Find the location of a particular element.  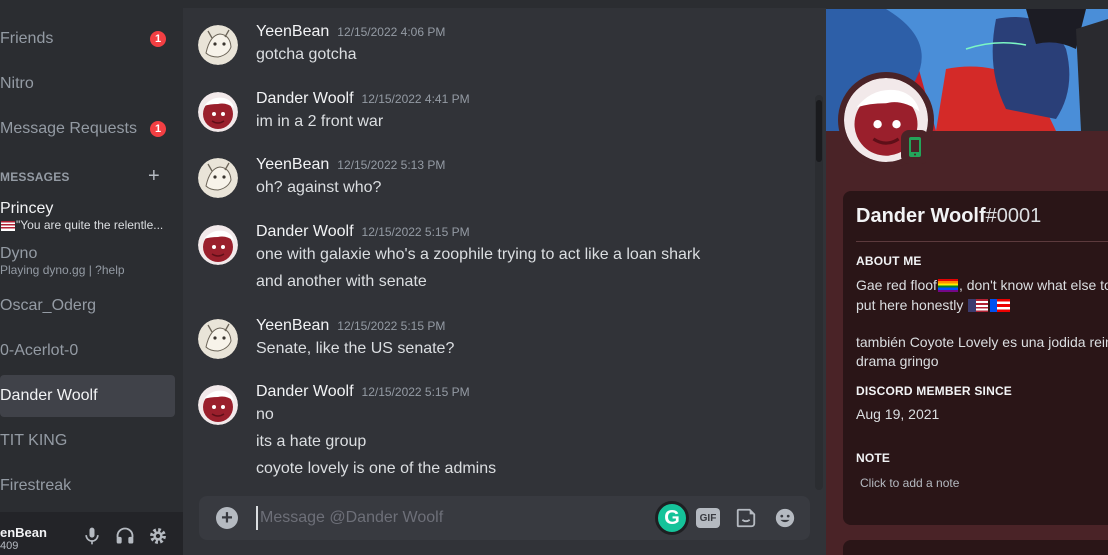

message-text: and another with senate is located at coordinates (341, 281).